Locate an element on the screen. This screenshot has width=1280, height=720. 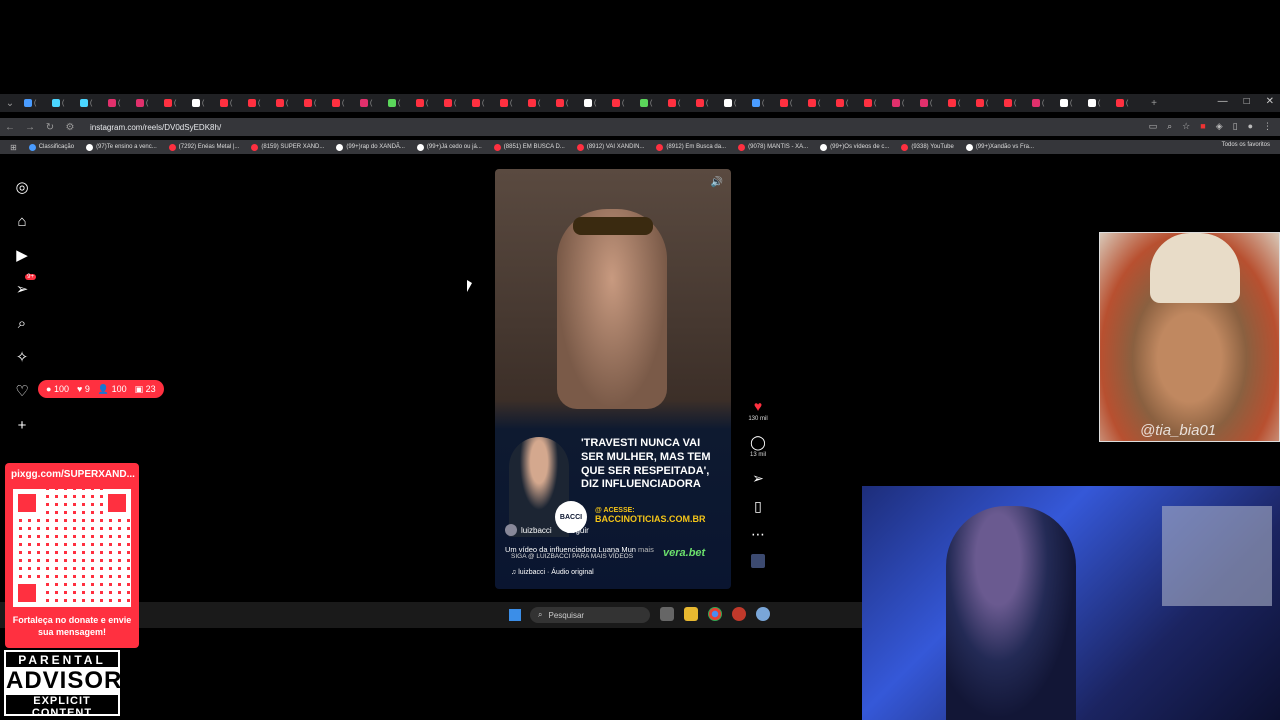
url-field: instagram.com/reels/DV0dSyEDK8h/ is located at coordinates (155, 127).